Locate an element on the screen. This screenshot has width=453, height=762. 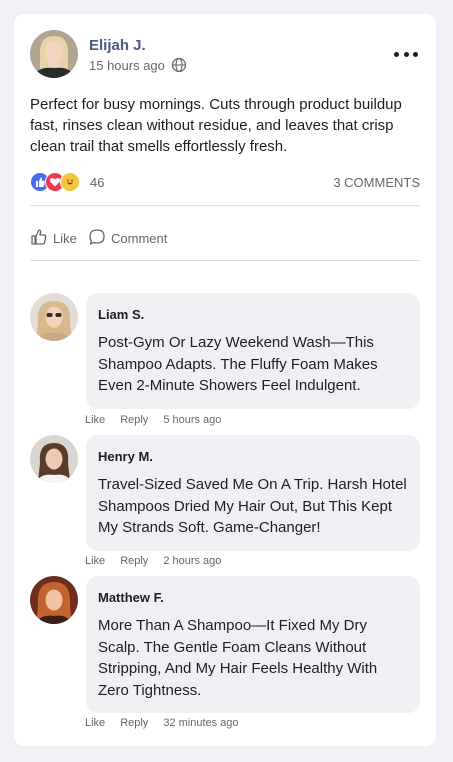
globe-icon is located at coordinates (179, 65).